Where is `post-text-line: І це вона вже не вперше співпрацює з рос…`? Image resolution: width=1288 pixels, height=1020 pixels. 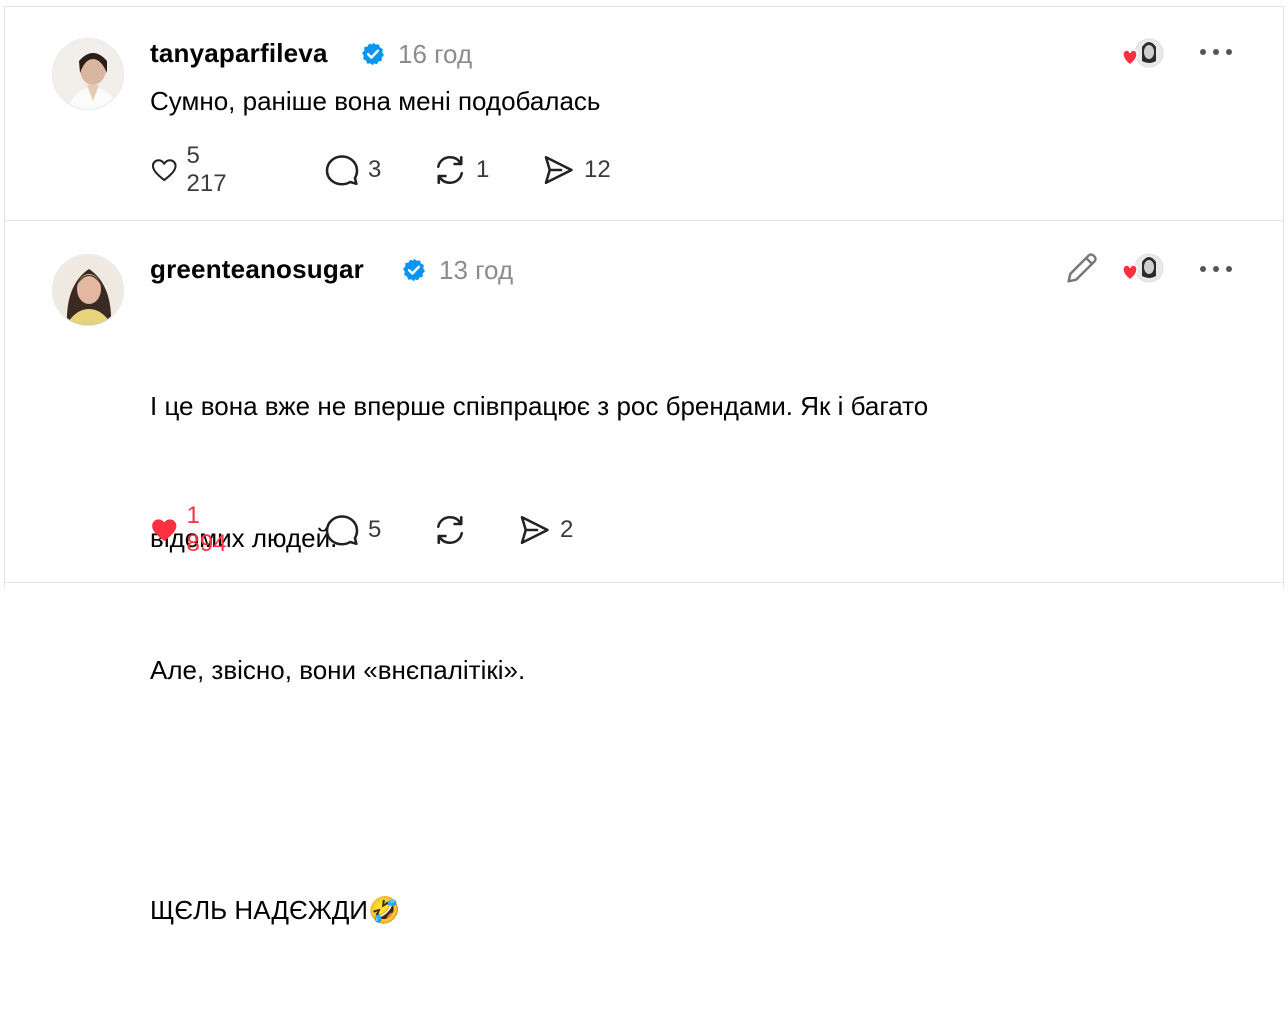
post-text-line: І це вона вже не вперше співпрацює з рос… is located at coordinates (539, 406).